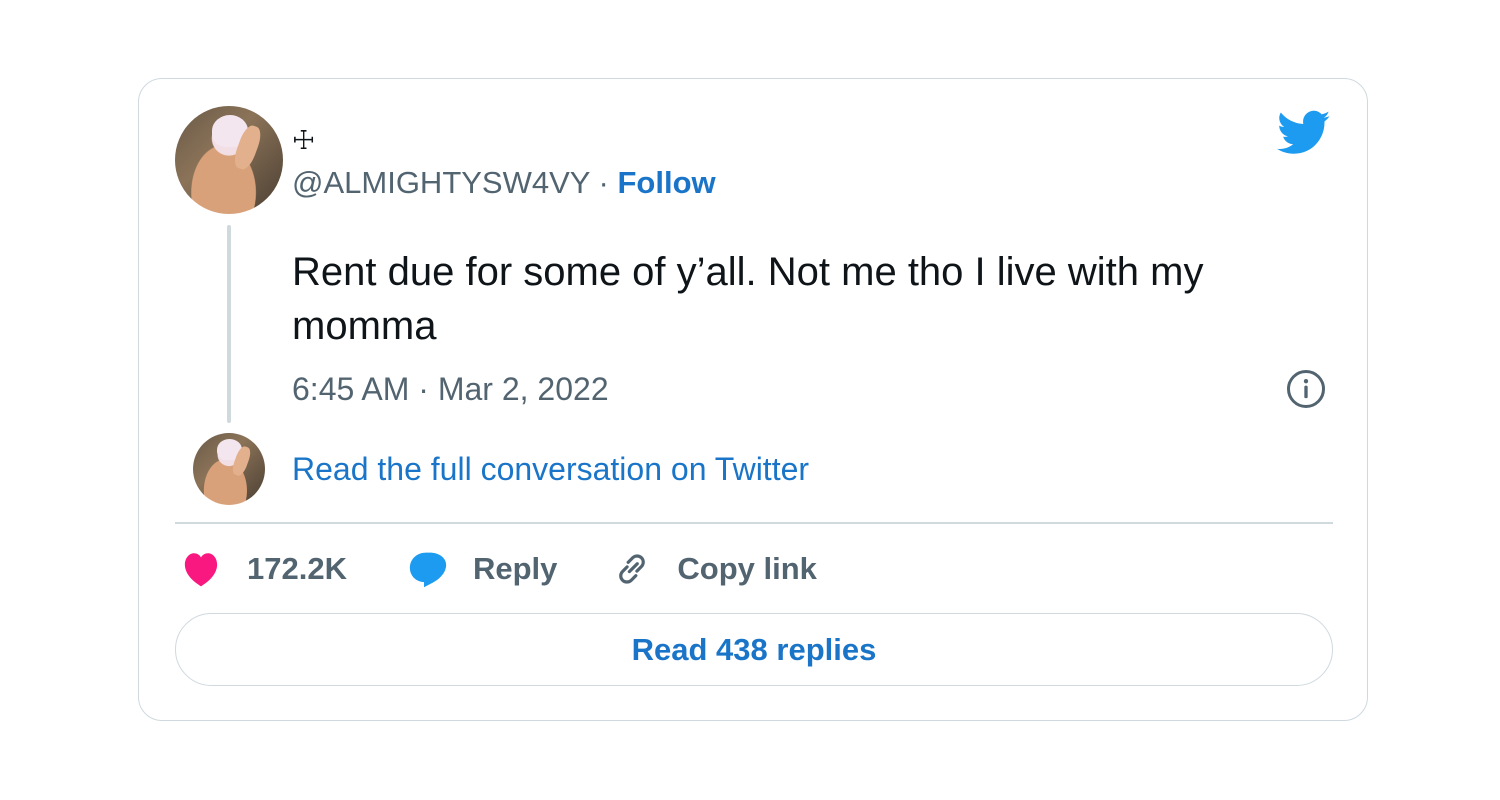  What do you see at coordinates (428, 570) in the screenshot?
I see `speech-bubble-icon` at bounding box center [428, 570].